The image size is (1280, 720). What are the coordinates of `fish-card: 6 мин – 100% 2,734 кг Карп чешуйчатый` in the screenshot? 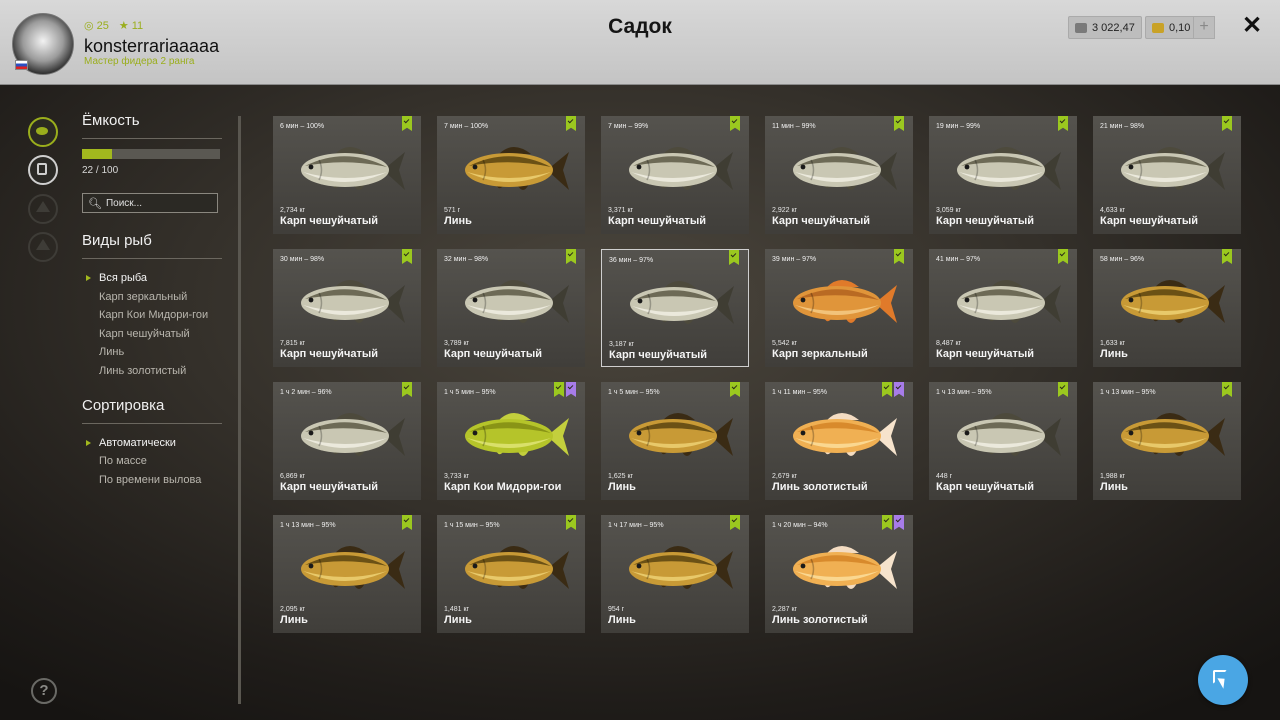 It's located at (347, 175).